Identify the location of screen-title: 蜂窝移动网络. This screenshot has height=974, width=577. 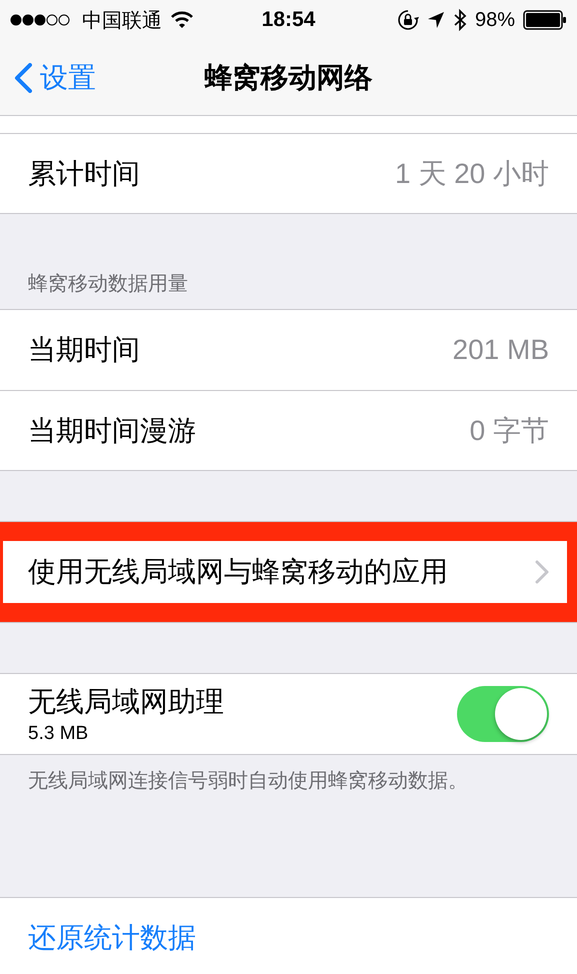
(288, 77).